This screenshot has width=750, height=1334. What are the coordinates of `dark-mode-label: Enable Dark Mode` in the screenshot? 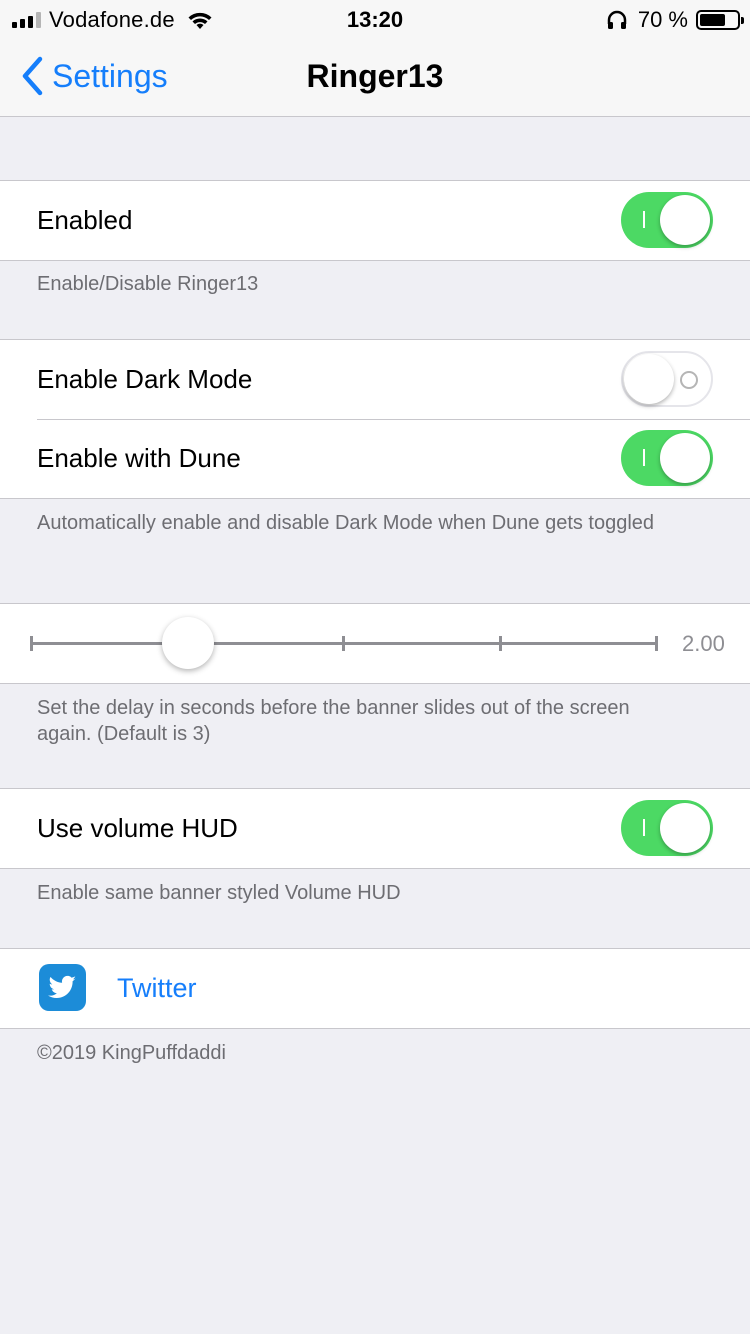 It's located at (145, 379).